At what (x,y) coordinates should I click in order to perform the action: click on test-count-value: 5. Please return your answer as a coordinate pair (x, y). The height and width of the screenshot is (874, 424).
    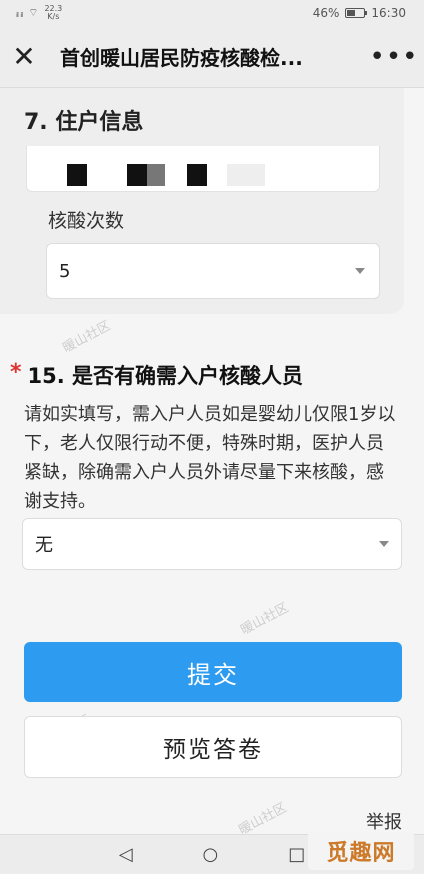
    Looking at the image, I should click on (65, 271).